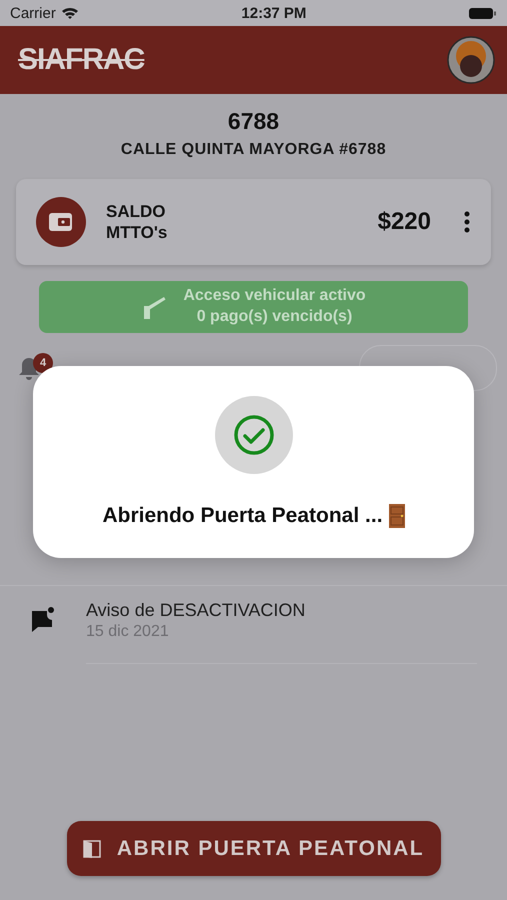 This screenshot has height=900, width=507. What do you see at coordinates (254, 121) in the screenshot?
I see `property-number: 6788` at bounding box center [254, 121].